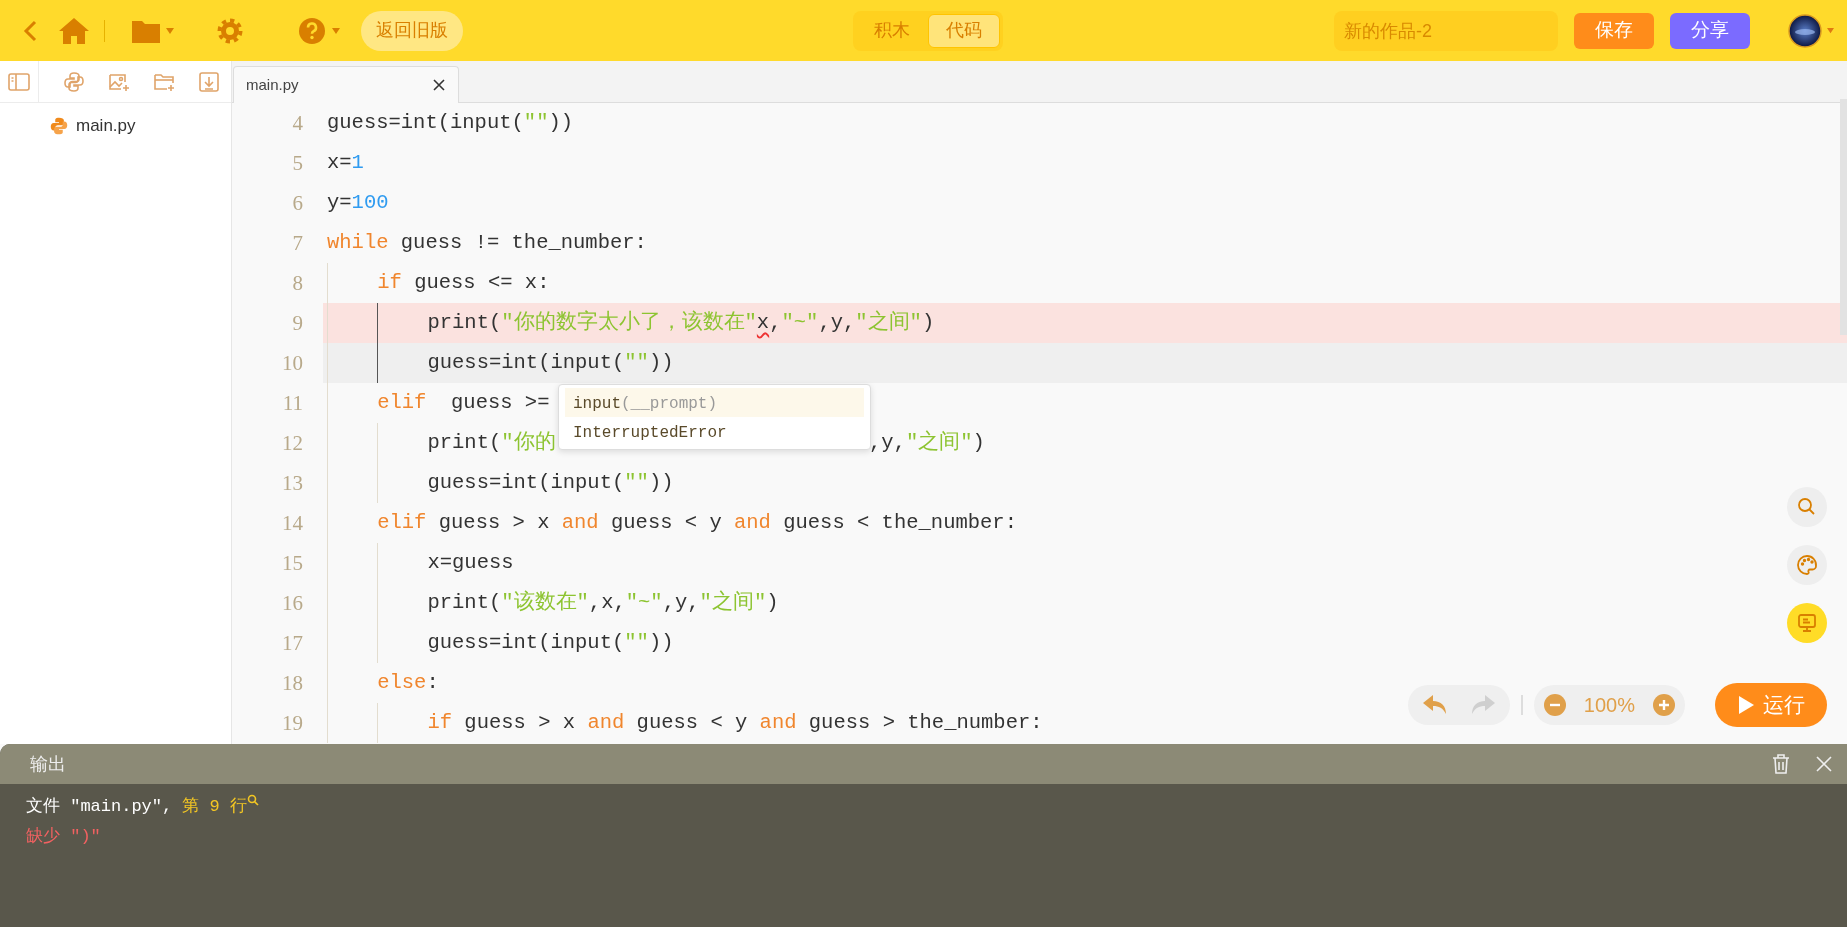  What do you see at coordinates (735, 722) in the screenshot?
I see `code-line: if guess > x and guess < y and guess > the_number:` at bounding box center [735, 722].